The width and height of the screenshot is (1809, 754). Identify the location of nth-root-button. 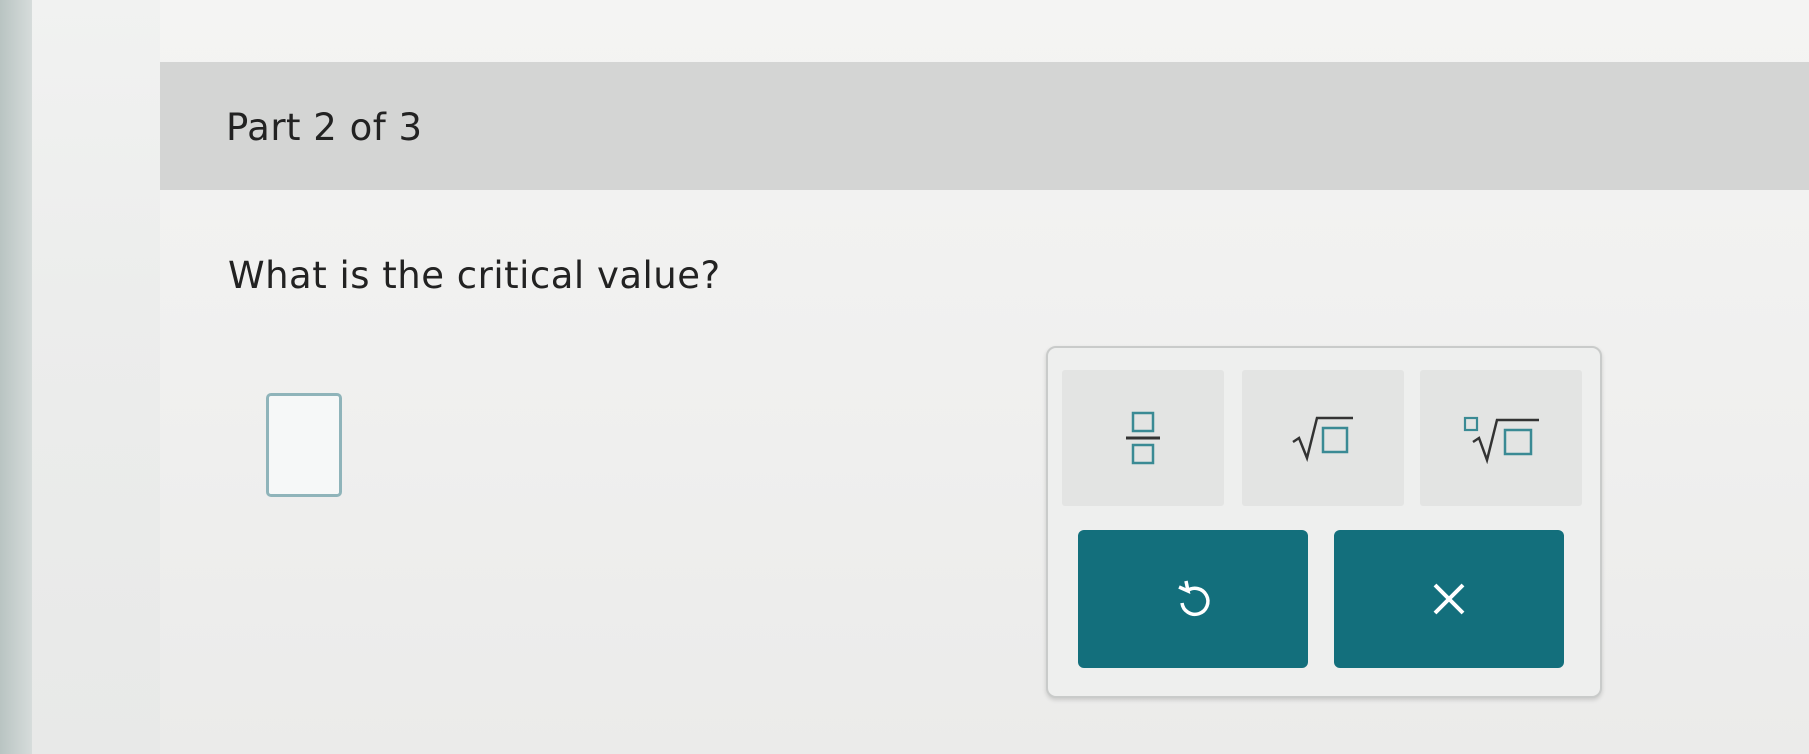
(1501, 438).